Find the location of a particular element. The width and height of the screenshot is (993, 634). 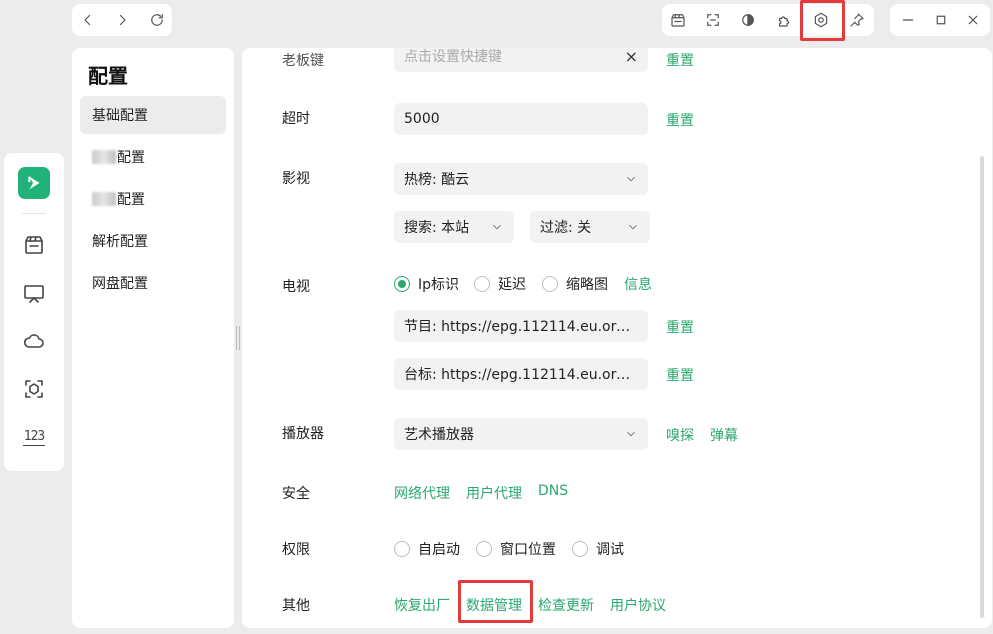

tv-icon is located at coordinates (34, 293).